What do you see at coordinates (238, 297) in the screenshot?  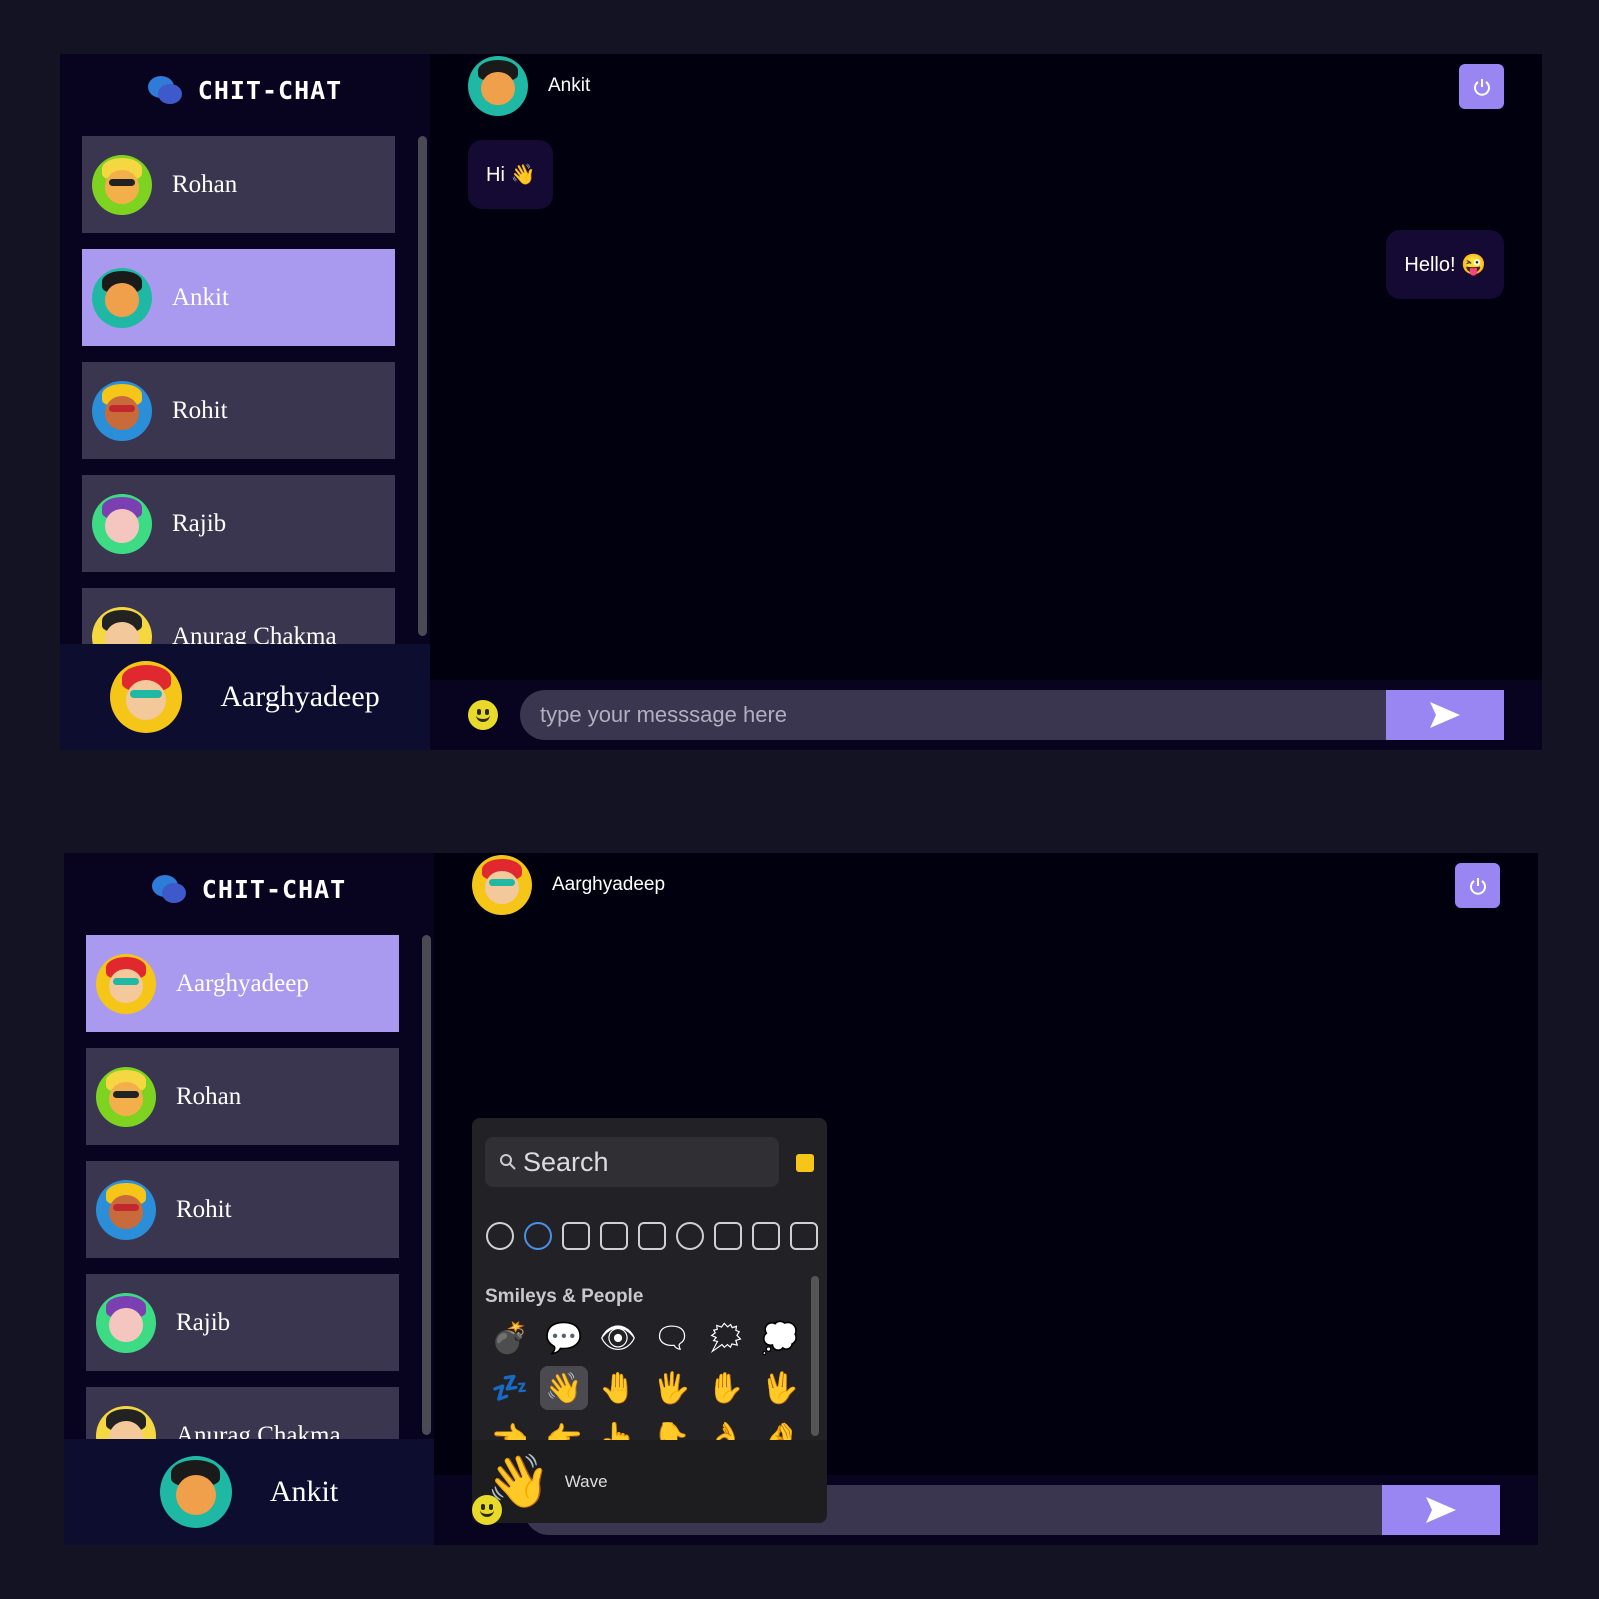 I see `contact-item-selected: Ankit` at bounding box center [238, 297].